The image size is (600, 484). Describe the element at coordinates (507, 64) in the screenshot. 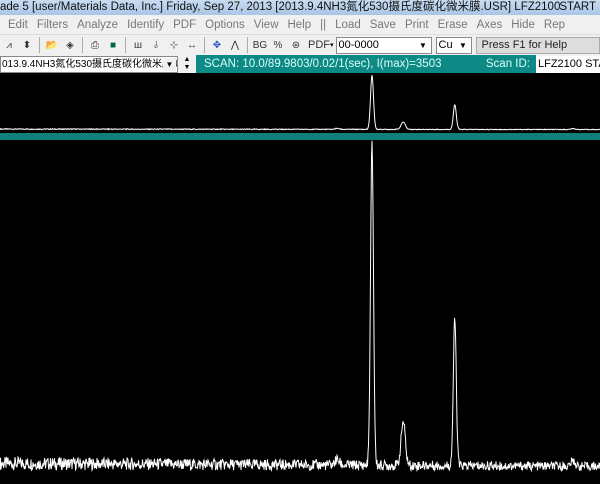

I see `scan-id-label: Scan ID:` at that location.